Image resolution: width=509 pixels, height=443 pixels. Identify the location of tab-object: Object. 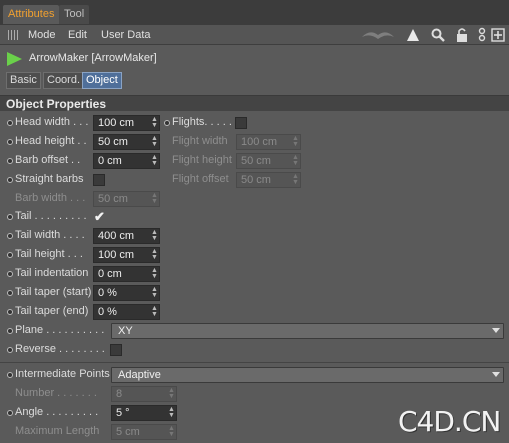
(102, 80).